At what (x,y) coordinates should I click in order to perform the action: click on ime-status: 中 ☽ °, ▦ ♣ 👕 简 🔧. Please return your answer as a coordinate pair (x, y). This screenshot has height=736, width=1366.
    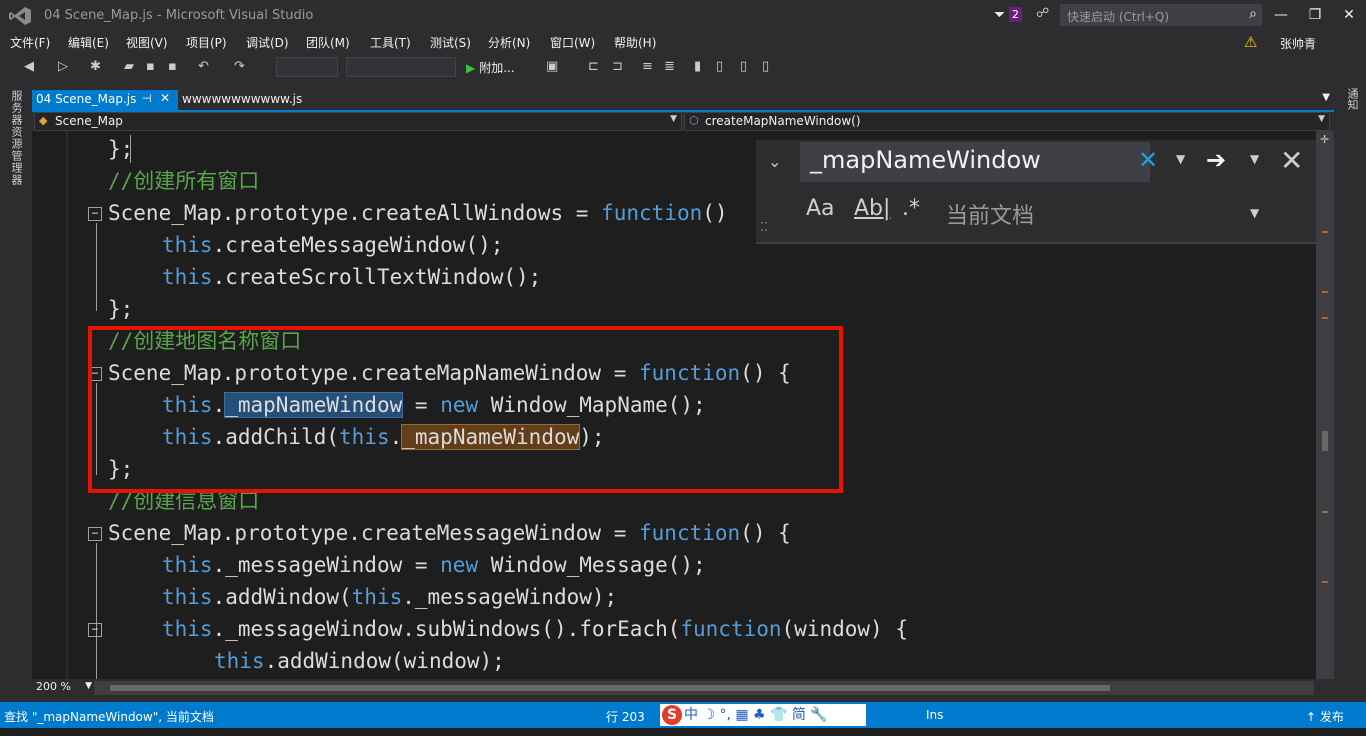
    Looking at the image, I should click on (756, 715).